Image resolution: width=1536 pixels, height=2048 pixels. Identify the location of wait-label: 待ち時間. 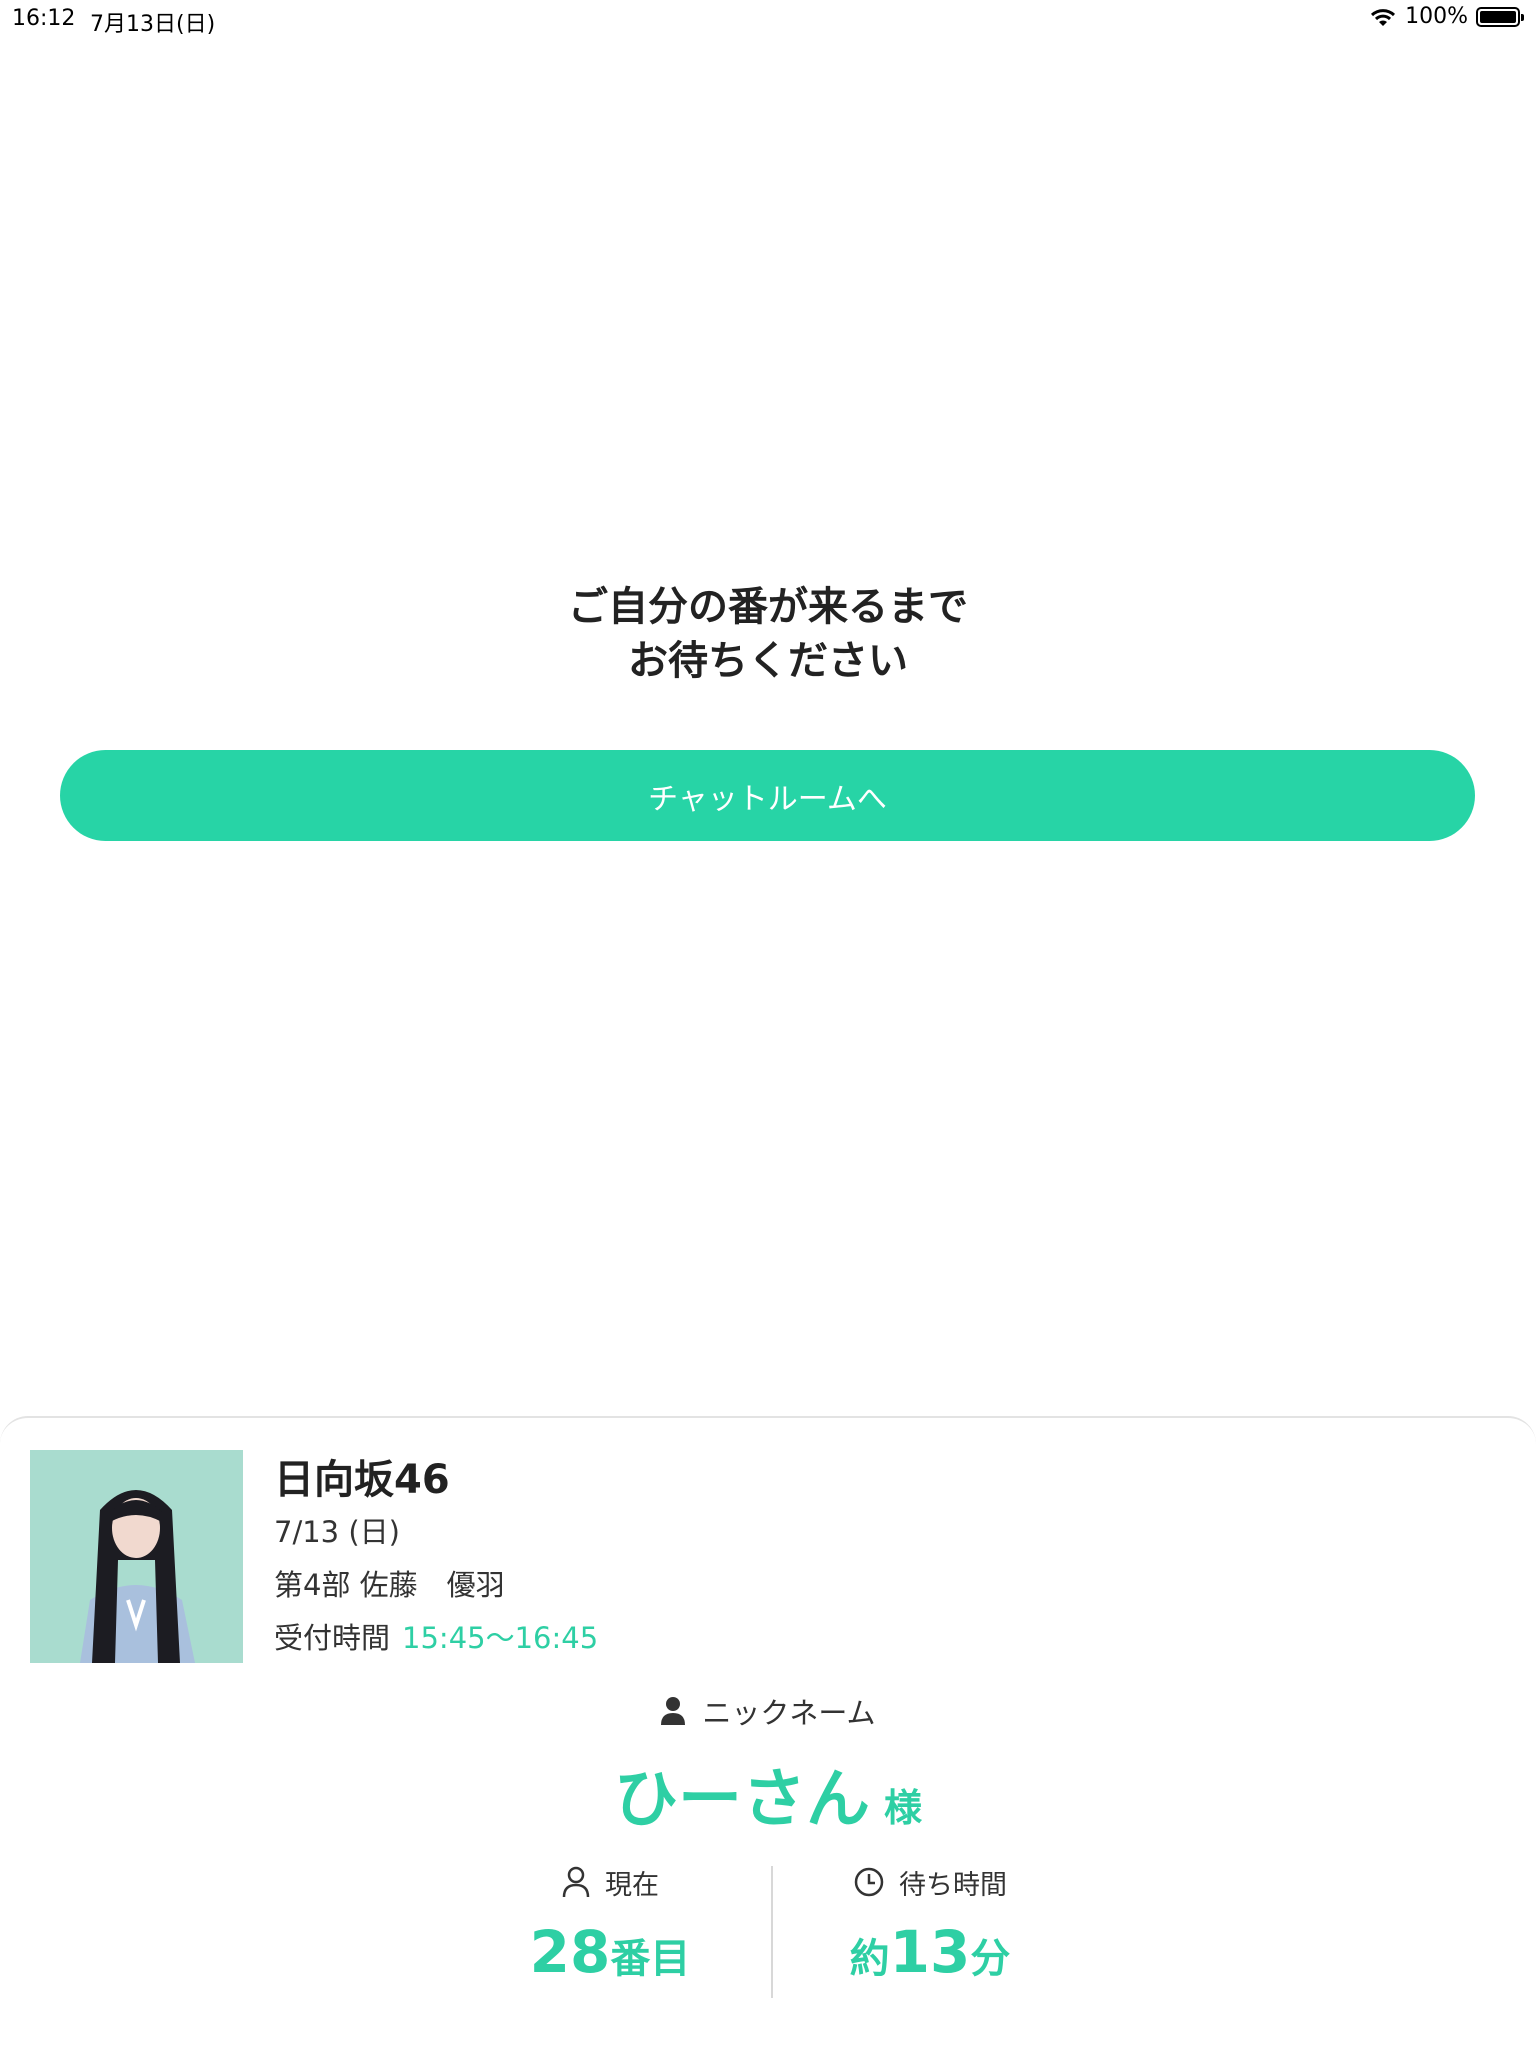
(953, 1885).